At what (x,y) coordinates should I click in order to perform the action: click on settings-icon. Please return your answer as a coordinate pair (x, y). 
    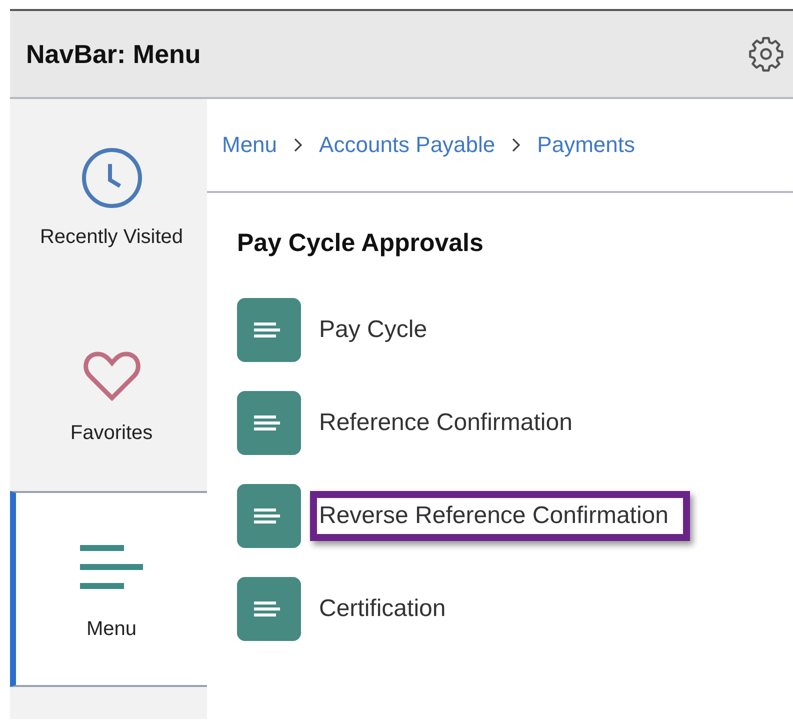
    Looking at the image, I should click on (766, 54).